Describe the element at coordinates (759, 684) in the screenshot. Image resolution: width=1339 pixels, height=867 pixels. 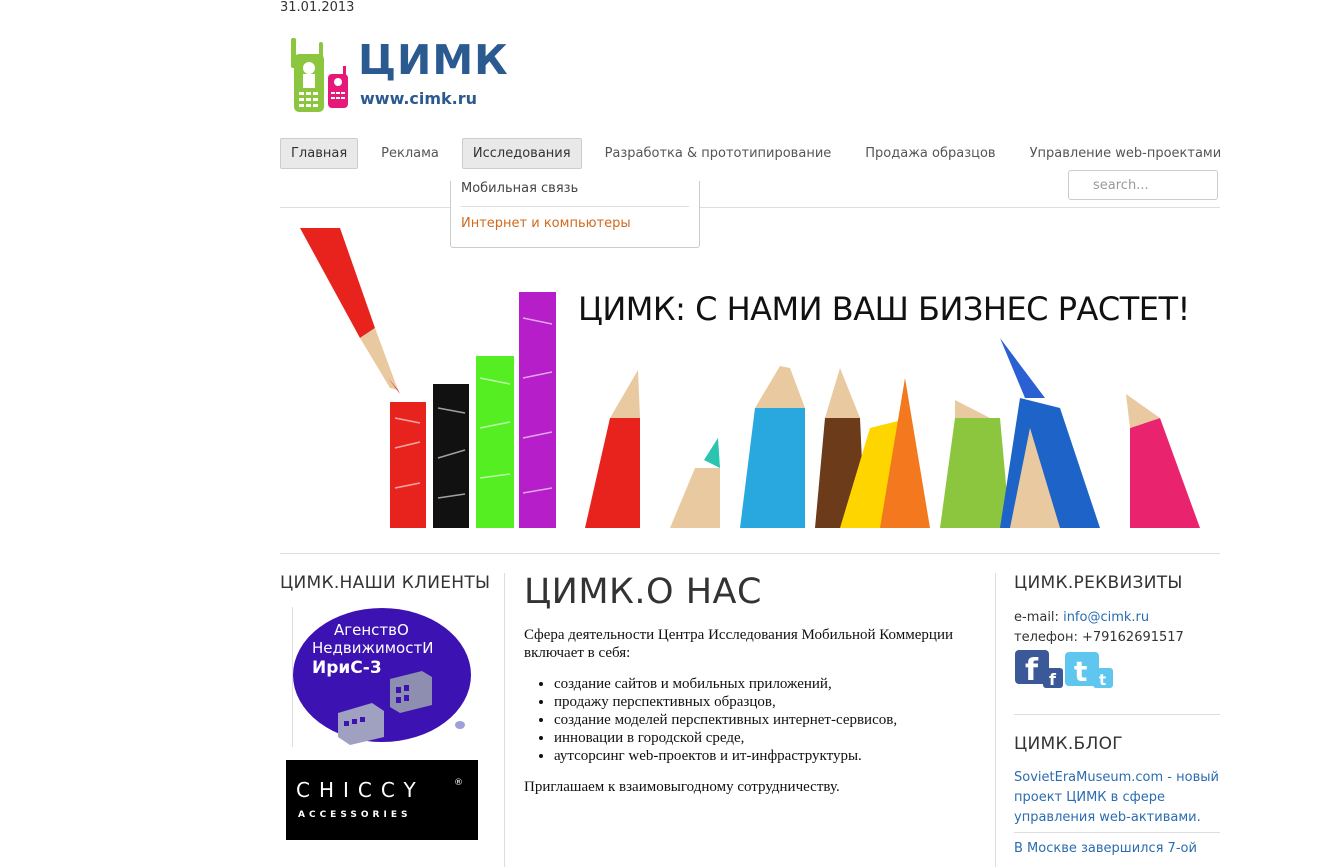
I see `about-bullet: создание сайтов и мобильных приложений,` at that location.